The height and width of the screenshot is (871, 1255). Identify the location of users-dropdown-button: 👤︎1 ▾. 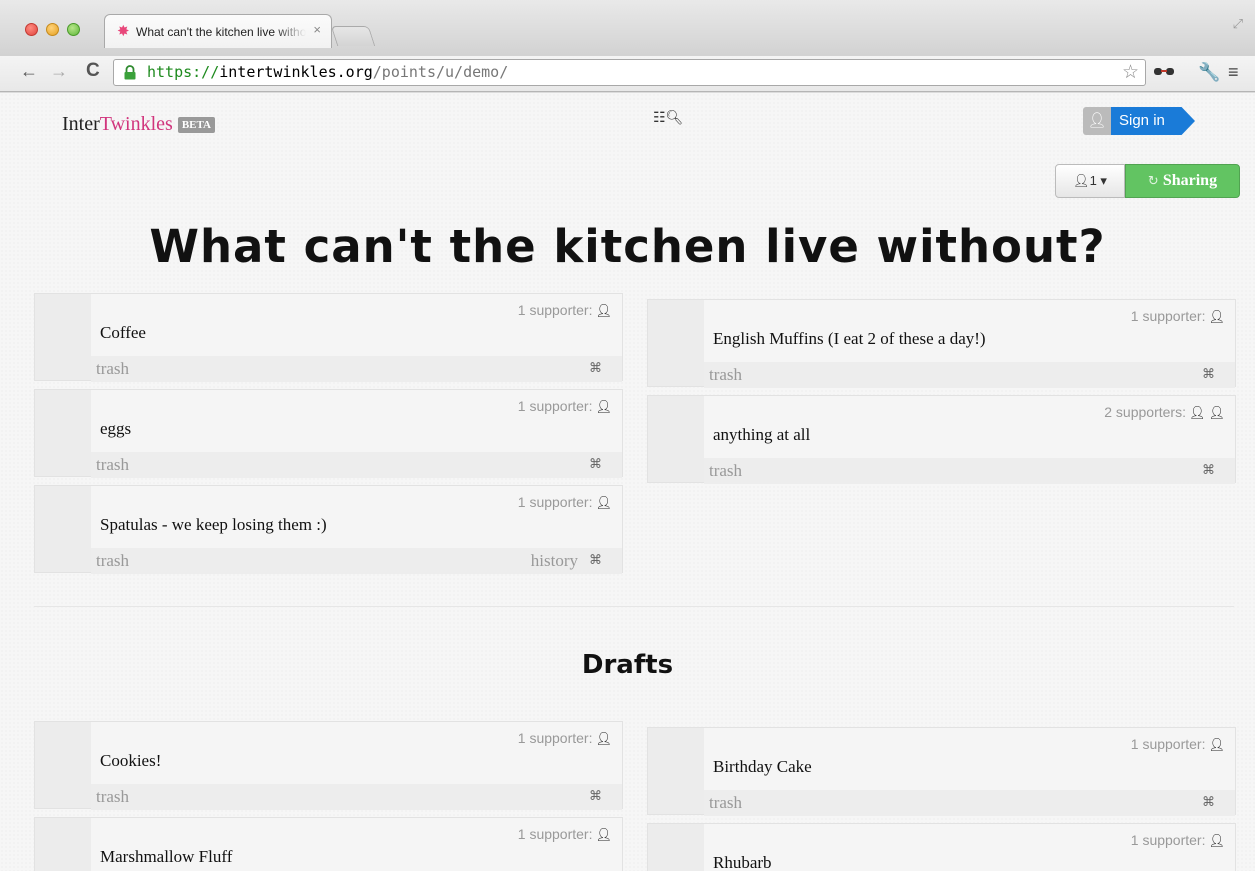
(1090, 181).